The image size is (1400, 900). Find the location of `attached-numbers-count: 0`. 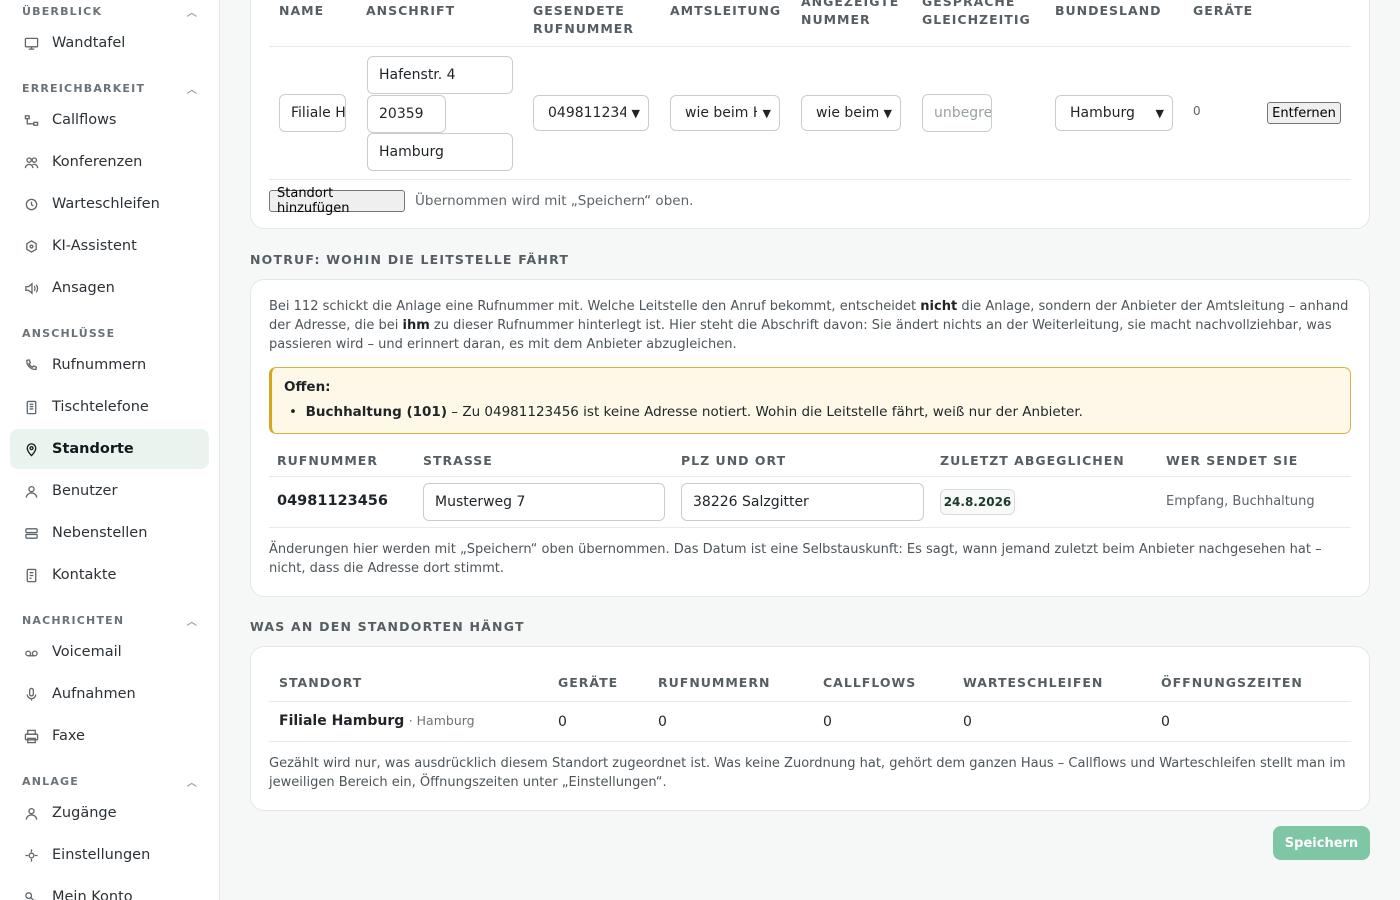

attached-numbers-count: 0 is located at coordinates (662, 722).